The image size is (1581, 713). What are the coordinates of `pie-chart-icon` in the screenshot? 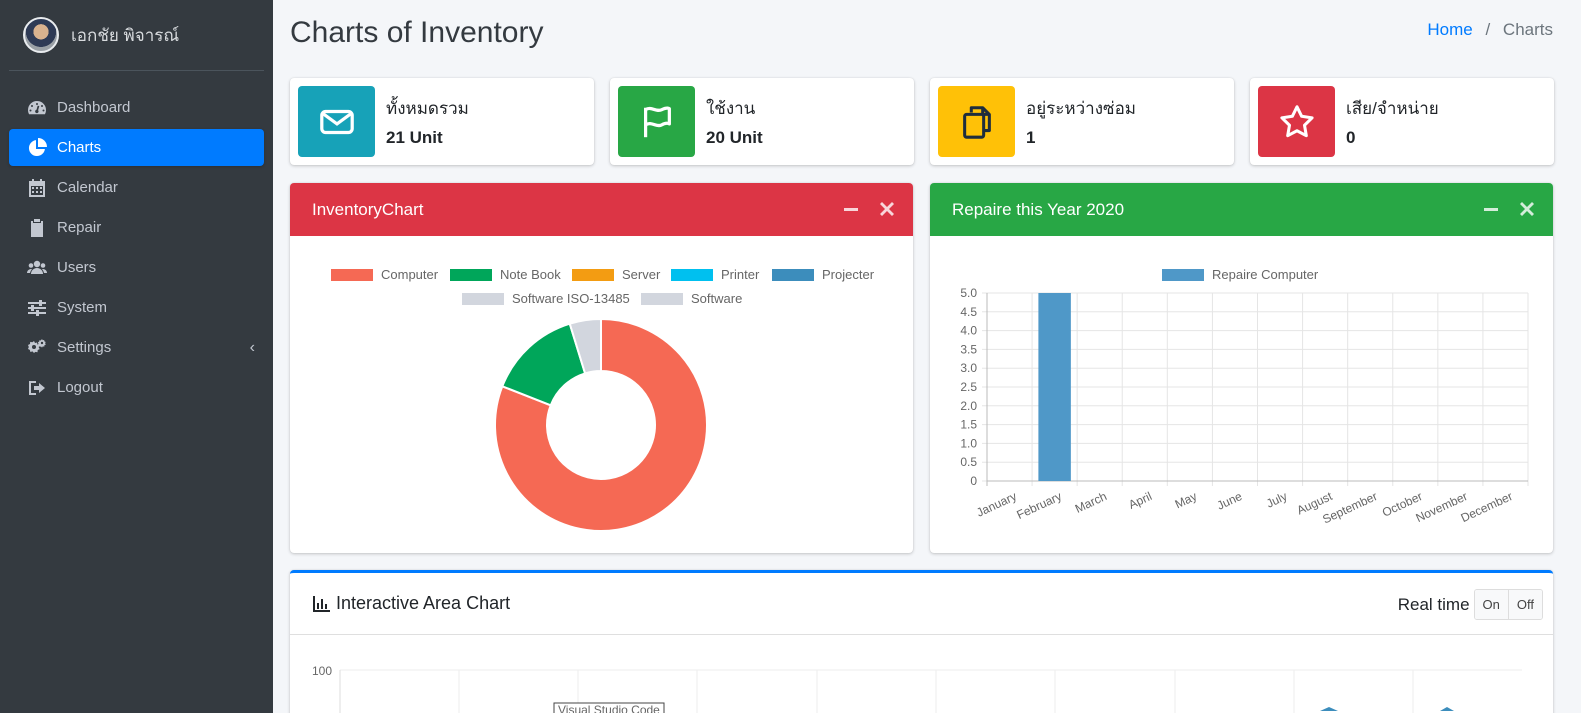 It's located at (37, 147).